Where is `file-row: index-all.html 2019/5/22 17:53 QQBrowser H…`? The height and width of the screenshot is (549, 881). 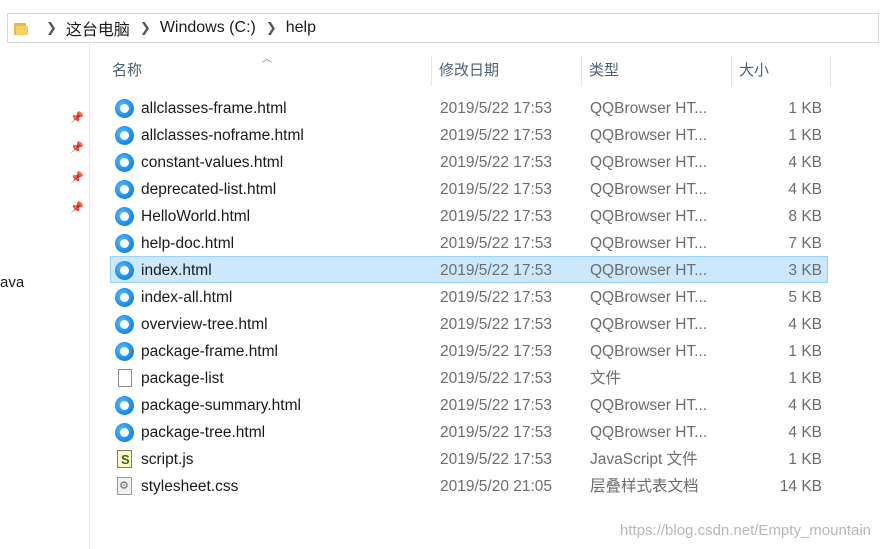
file-row: index-all.html 2019/5/22 17:53 QQBrowser H… is located at coordinates (469, 296).